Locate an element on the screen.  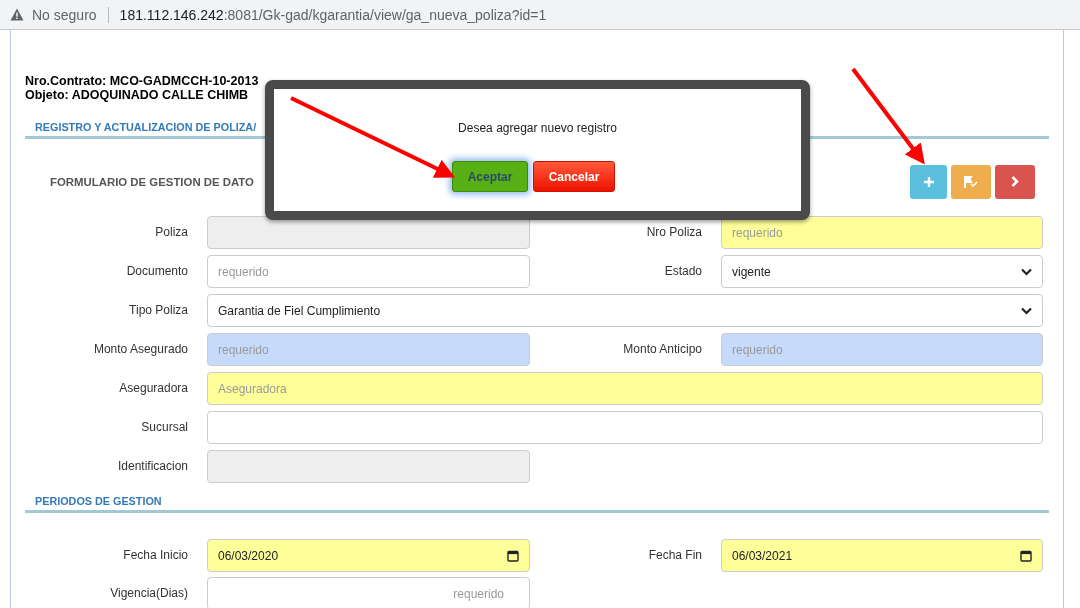
field-label: Documento is located at coordinates (156, 271).